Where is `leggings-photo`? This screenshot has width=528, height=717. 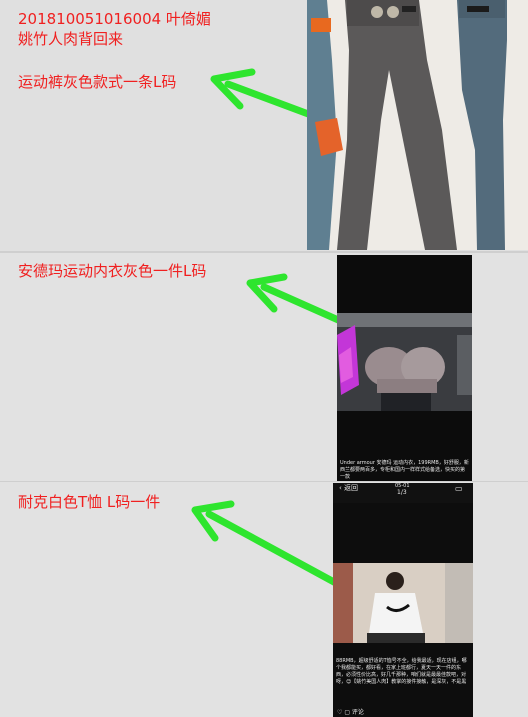 leggings-photo is located at coordinates (417, 125).